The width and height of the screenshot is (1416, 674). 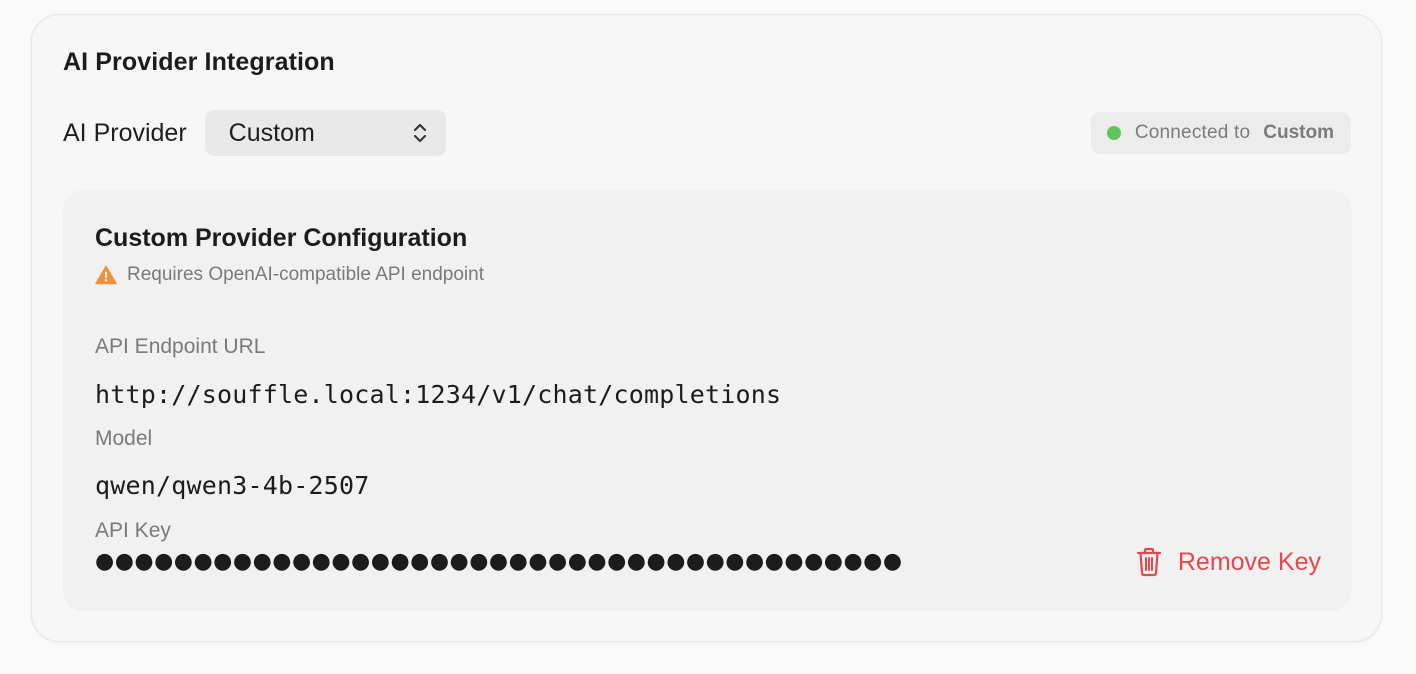 I want to click on endpoint-label: API Endpoint URL, so click(x=180, y=346).